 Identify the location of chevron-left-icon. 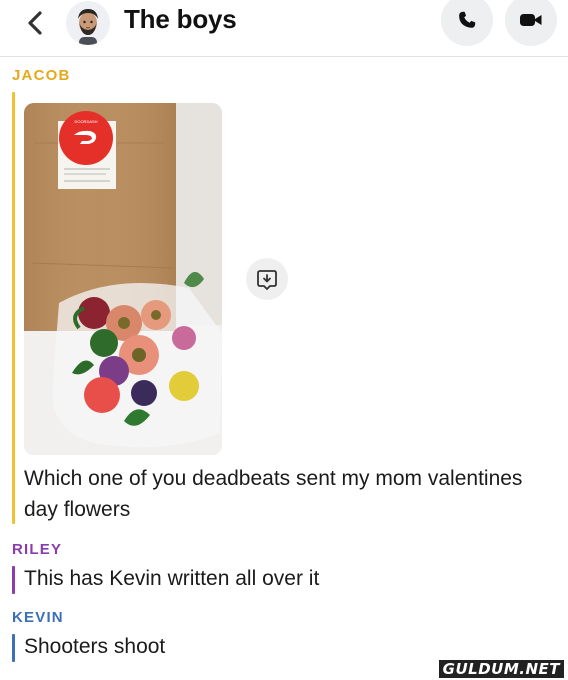
(35, 23).